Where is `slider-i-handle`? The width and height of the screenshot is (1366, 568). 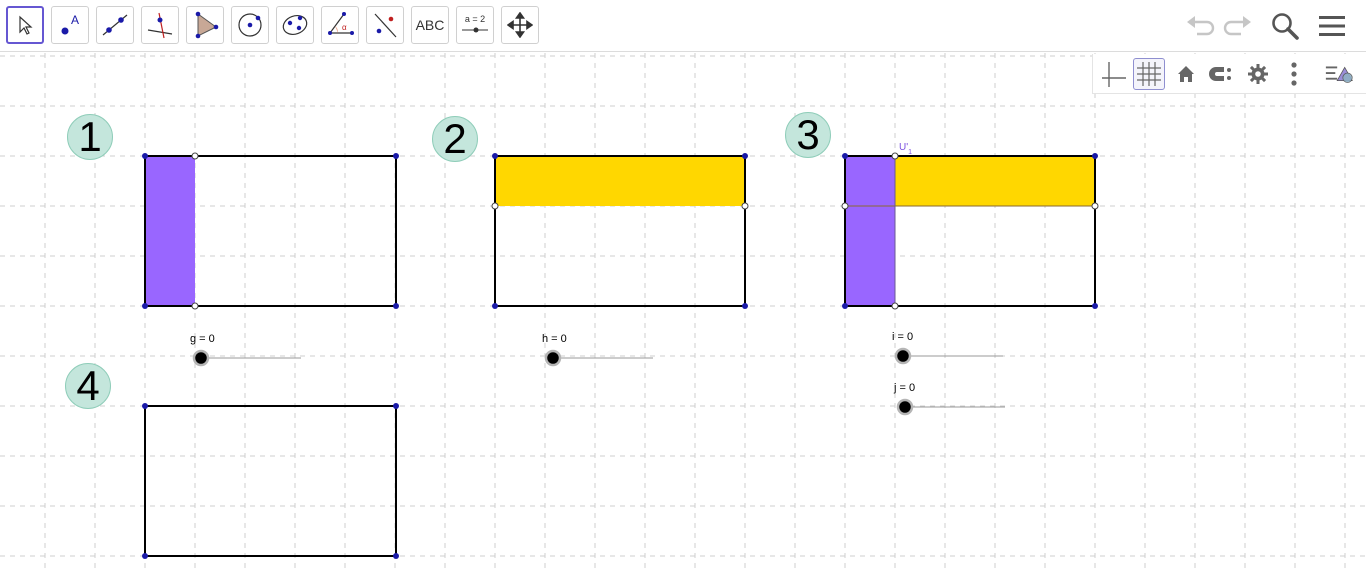 slider-i-handle is located at coordinates (903, 356).